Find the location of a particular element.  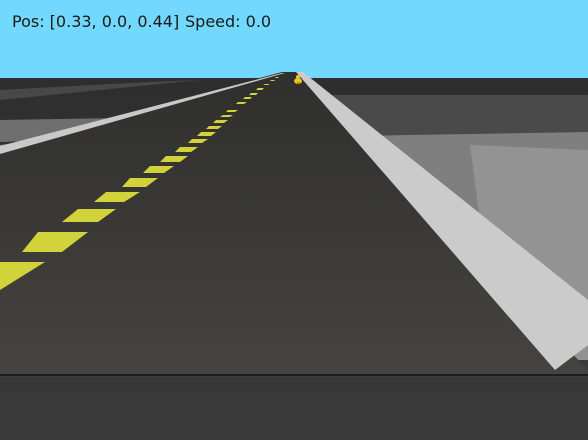

position-readout: Pos: [0.33, 0.0, 0.44] is located at coordinates (96, 21).